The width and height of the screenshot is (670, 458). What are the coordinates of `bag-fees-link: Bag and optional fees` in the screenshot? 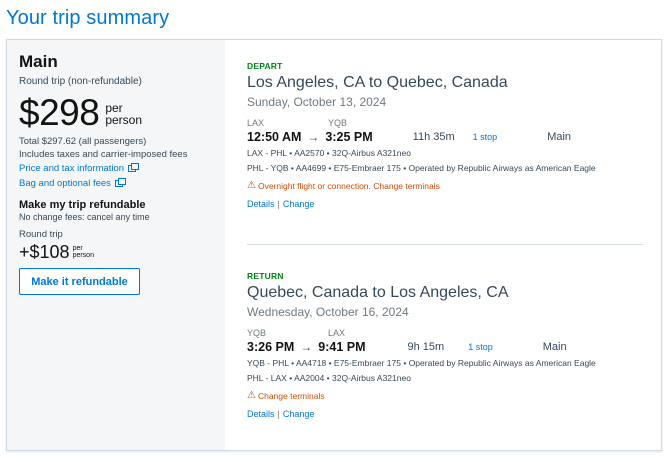 It's located at (116, 183).